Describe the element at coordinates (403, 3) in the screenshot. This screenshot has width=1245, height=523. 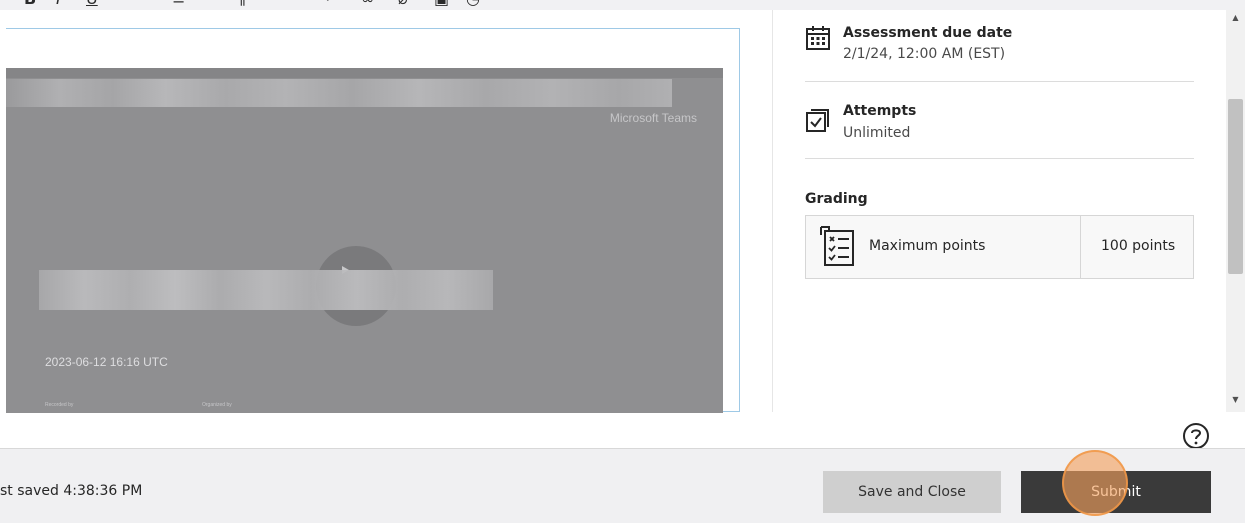
I see `attach-icon: ⌀` at that location.